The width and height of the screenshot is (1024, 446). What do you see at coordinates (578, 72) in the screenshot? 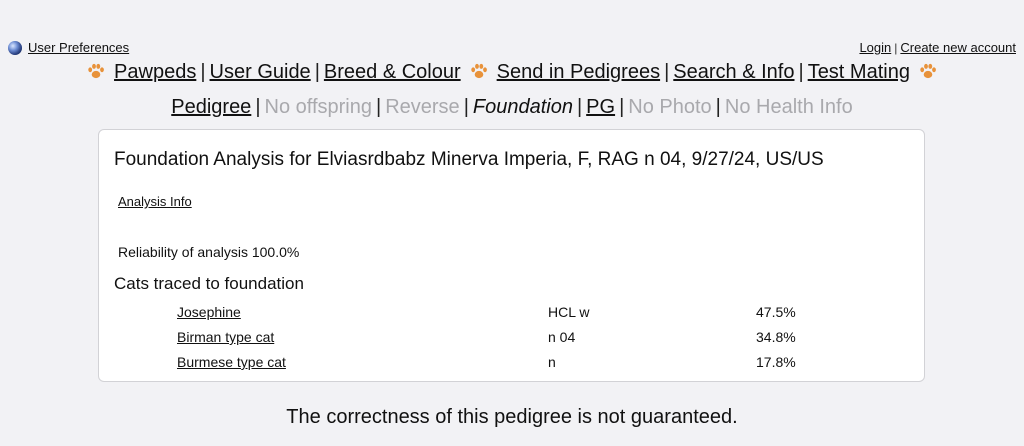
I see `nav-send-pedigrees: Send in Pedigrees` at bounding box center [578, 72].